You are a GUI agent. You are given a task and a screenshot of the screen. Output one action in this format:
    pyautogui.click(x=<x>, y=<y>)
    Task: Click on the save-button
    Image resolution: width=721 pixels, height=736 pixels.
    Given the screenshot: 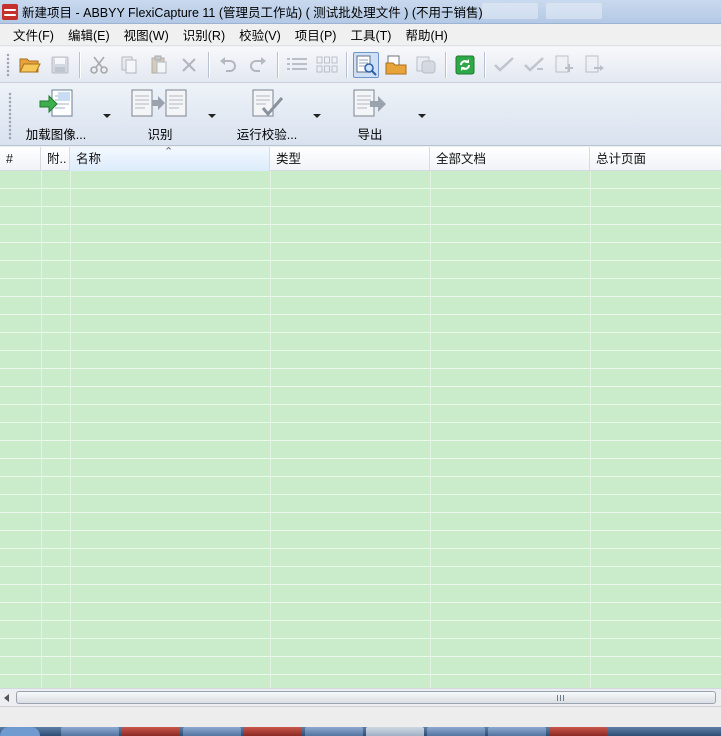 What is the action you would take?
    pyautogui.click(x=60, y=65)
    